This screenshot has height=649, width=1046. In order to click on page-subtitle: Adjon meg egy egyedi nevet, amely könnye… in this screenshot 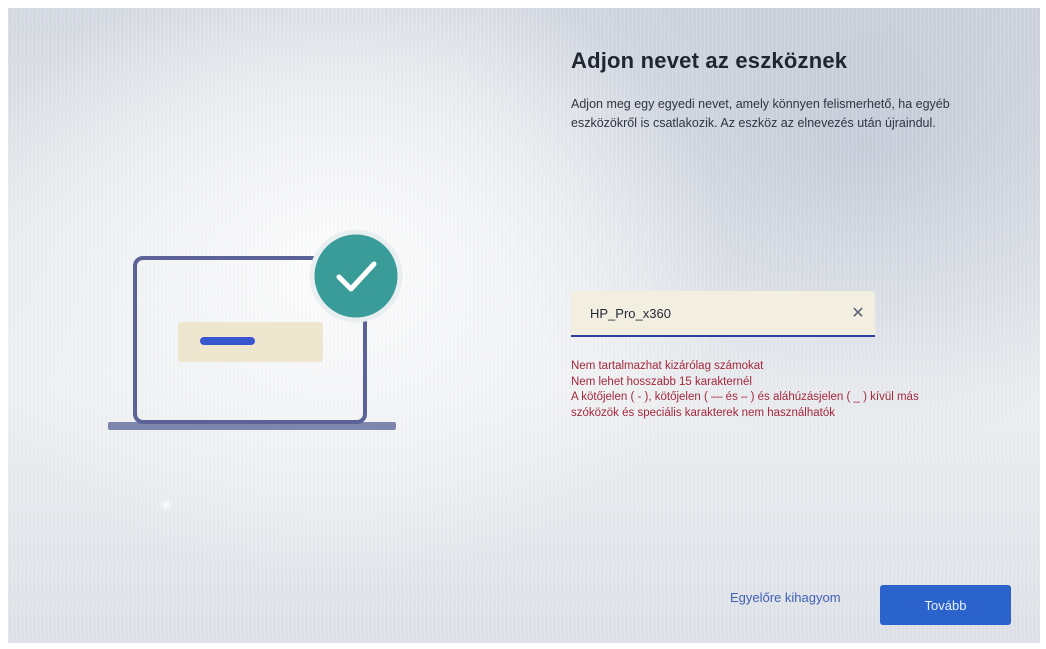, I will do `click(791, 114)`.